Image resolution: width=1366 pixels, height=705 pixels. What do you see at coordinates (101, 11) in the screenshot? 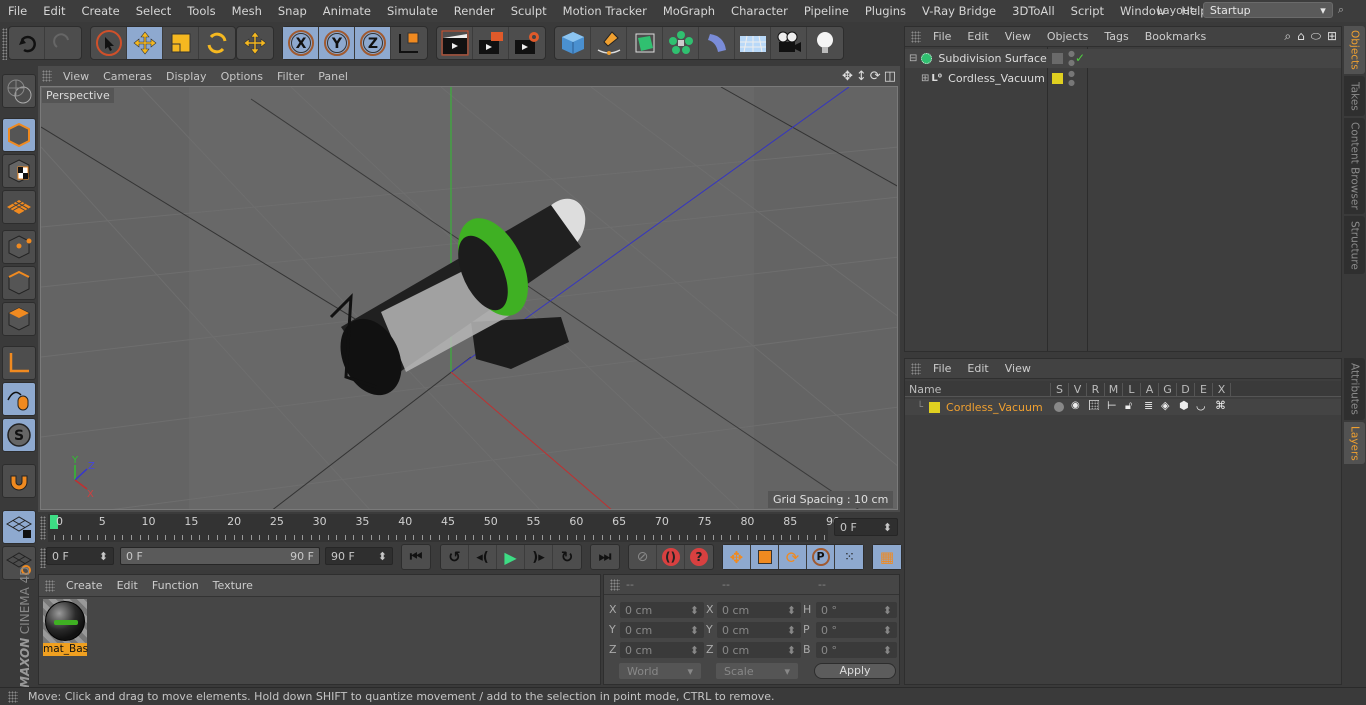
I see `menu-create: Create` at bounding box center [101, 11].